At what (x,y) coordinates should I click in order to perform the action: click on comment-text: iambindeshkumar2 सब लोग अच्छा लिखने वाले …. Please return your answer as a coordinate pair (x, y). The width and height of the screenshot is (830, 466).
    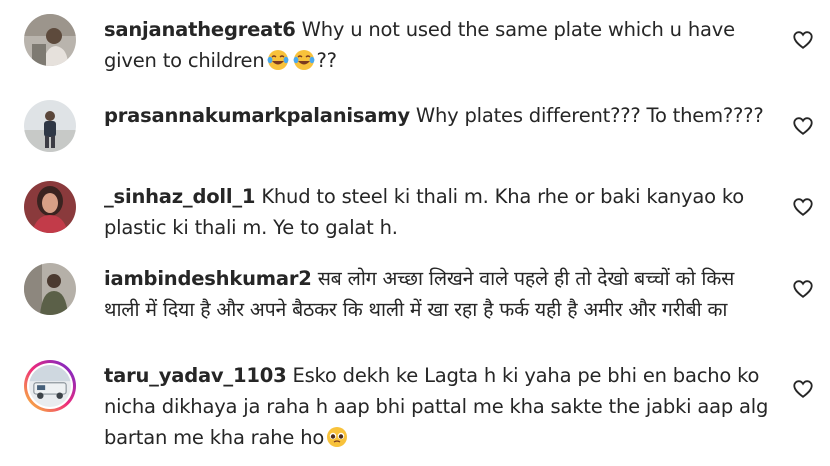
    Looking at the image, I should click on (439, 294).